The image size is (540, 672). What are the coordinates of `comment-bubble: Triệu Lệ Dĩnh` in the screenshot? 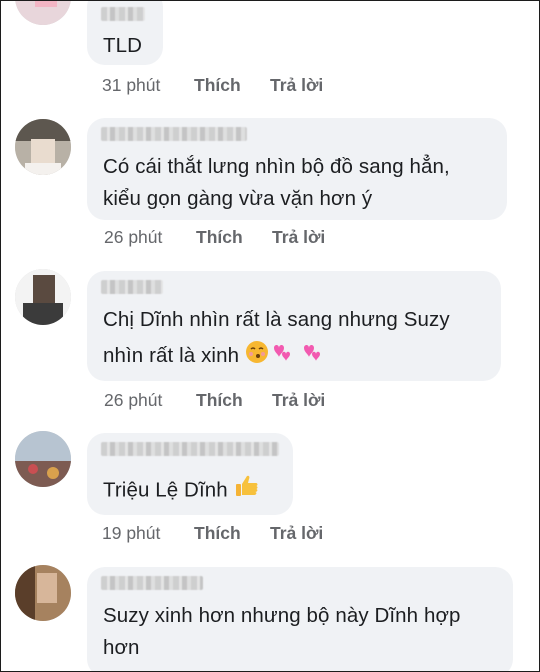 It's located at (190, 474).